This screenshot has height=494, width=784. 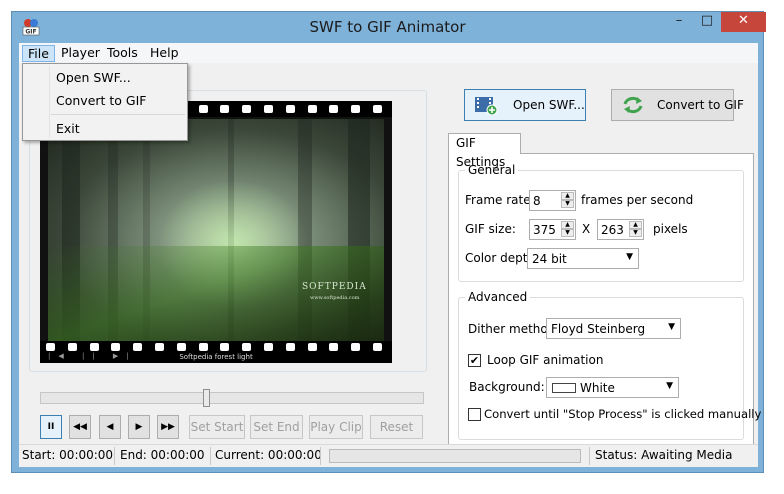 What do you see at coordinates (49, 102) in the screenshot?
I see `menu-gutter` at bounding box center [49, 102].